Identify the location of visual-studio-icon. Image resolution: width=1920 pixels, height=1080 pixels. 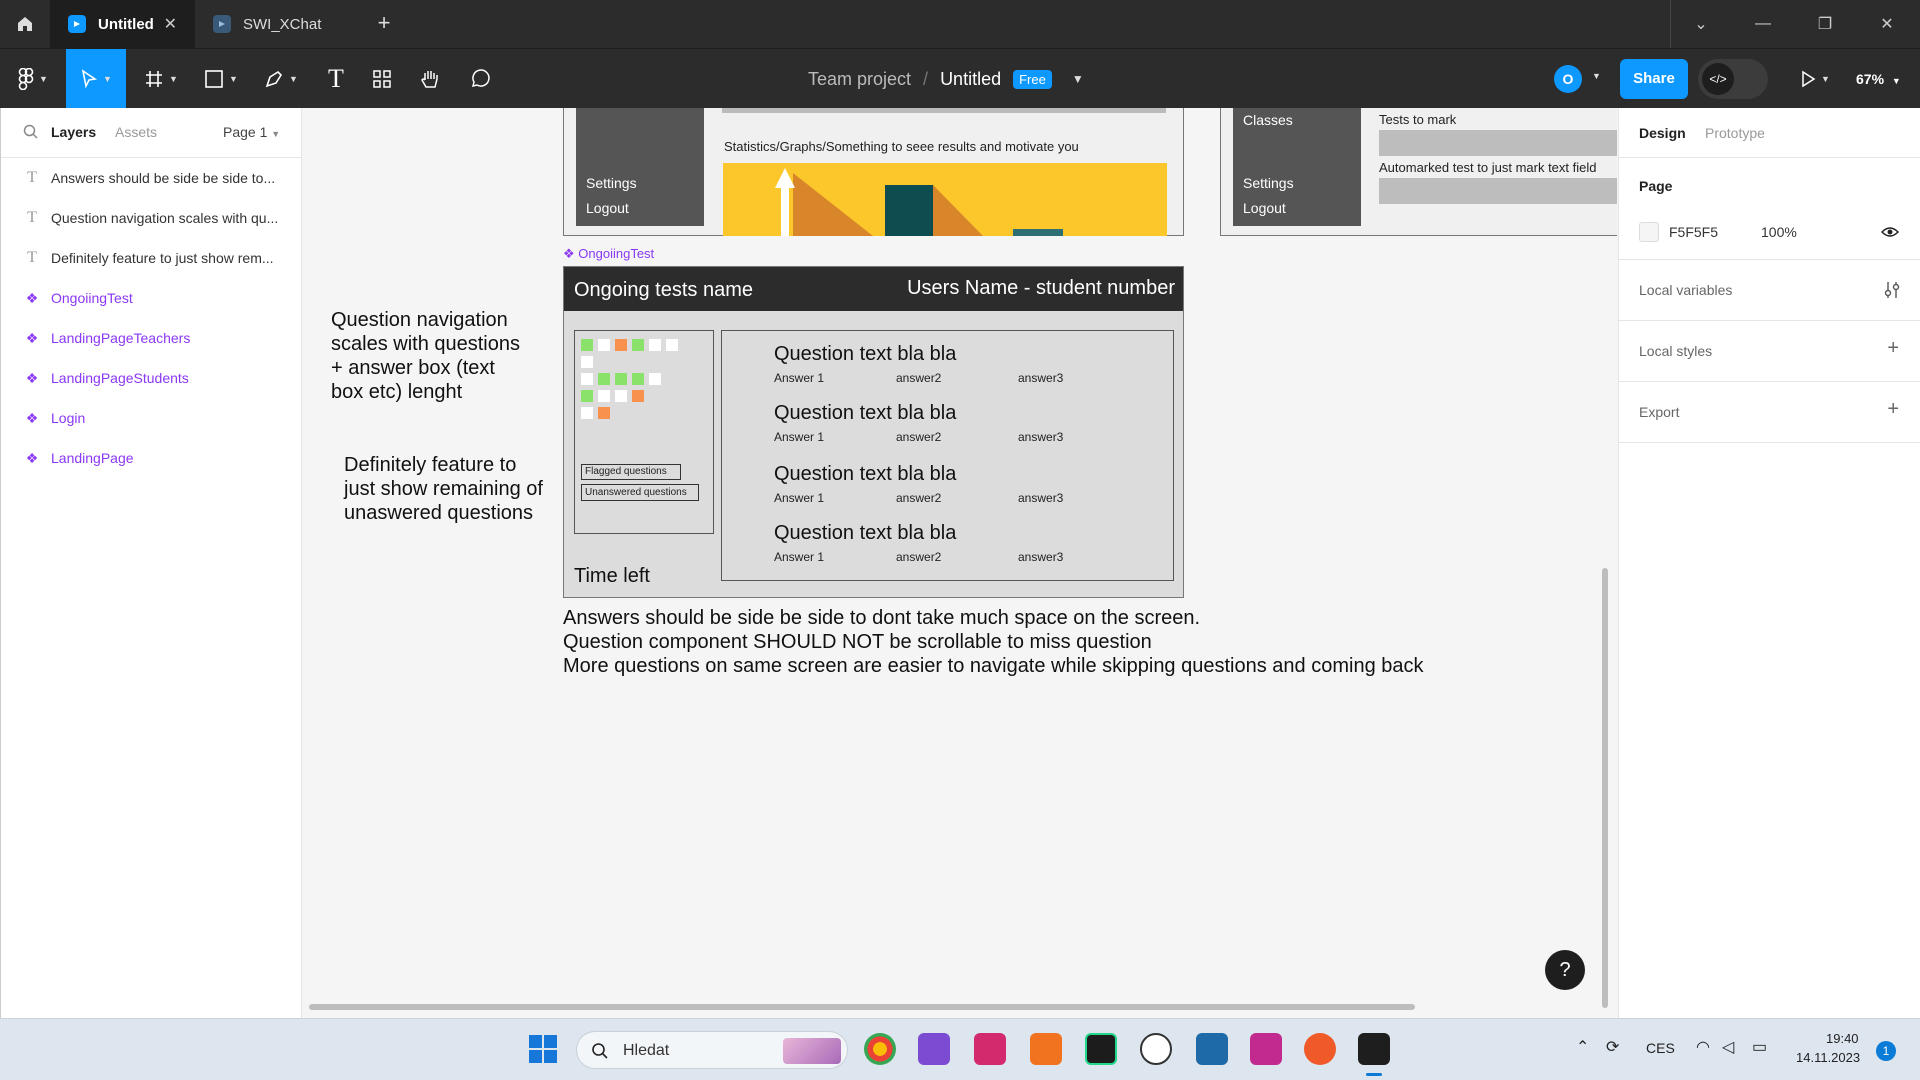
(934, 1049).